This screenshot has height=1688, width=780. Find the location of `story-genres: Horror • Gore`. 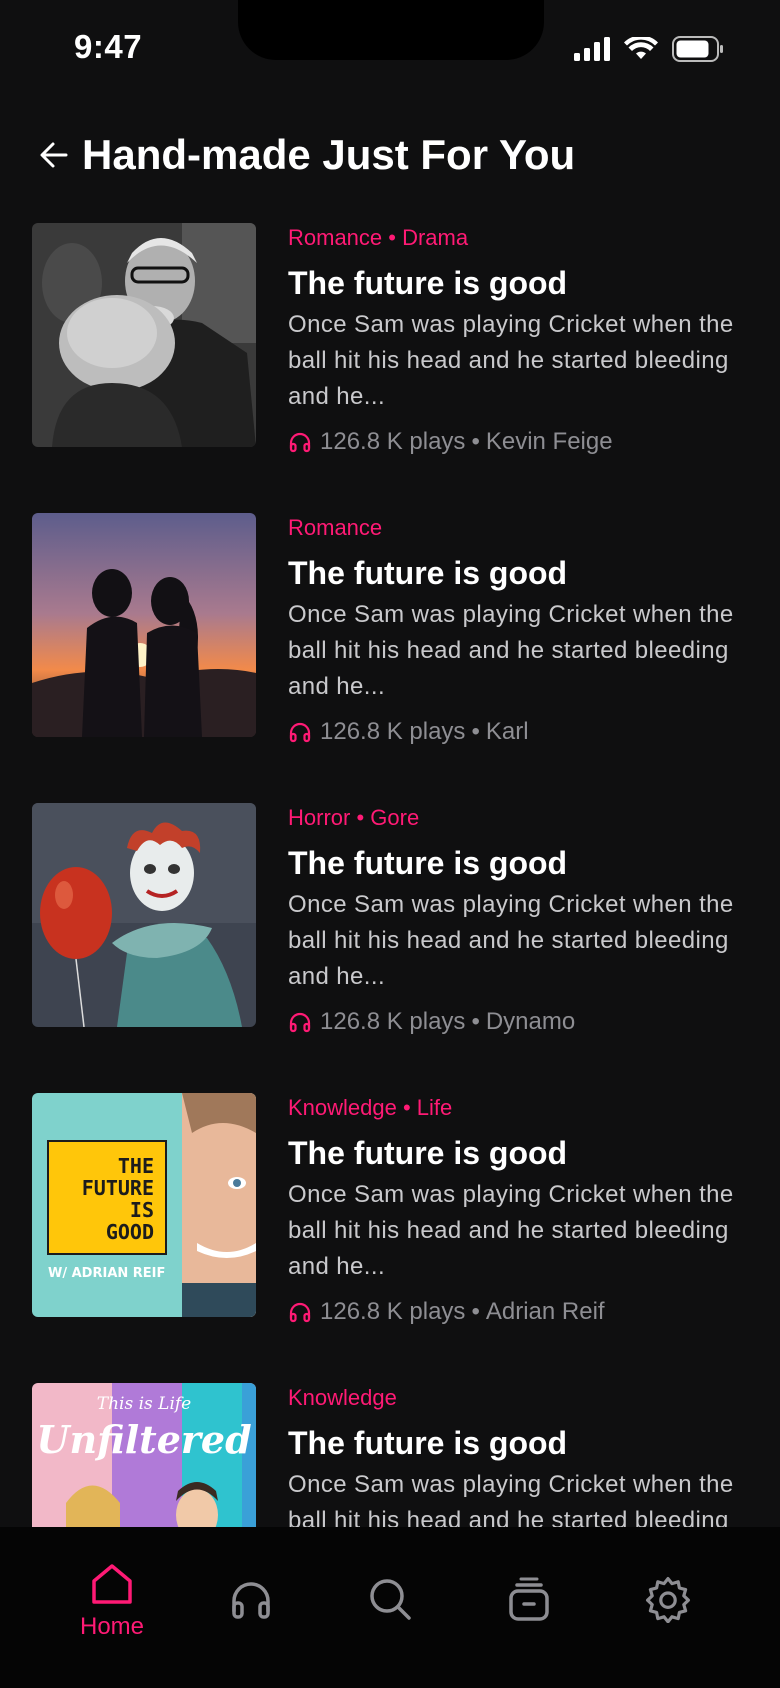

story-genres: Horror • Gore is located at coordinates (354, 817).